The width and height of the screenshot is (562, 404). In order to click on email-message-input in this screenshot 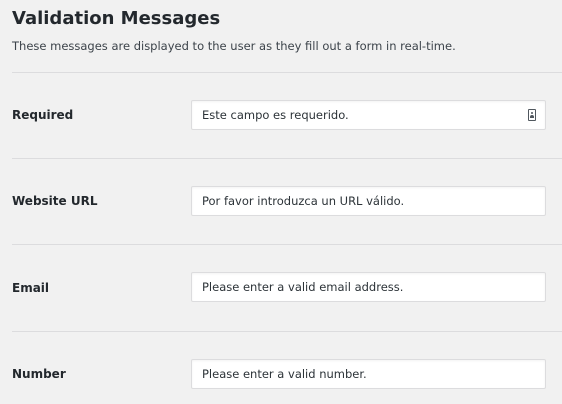, I will do `click(368, 287)`.